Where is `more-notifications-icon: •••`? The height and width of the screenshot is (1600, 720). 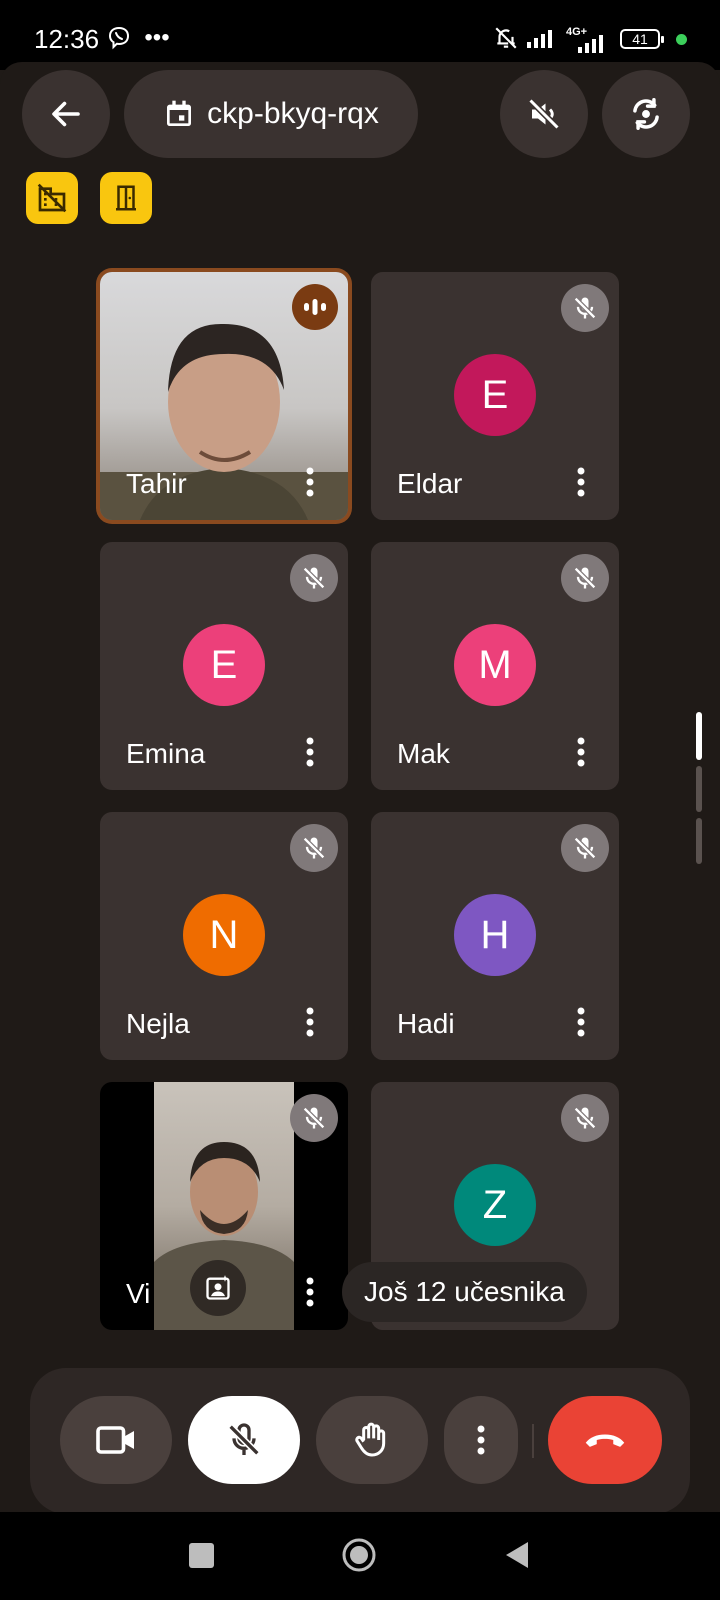
more-notifications-icon: ••• is located at coordinates (157, 37).